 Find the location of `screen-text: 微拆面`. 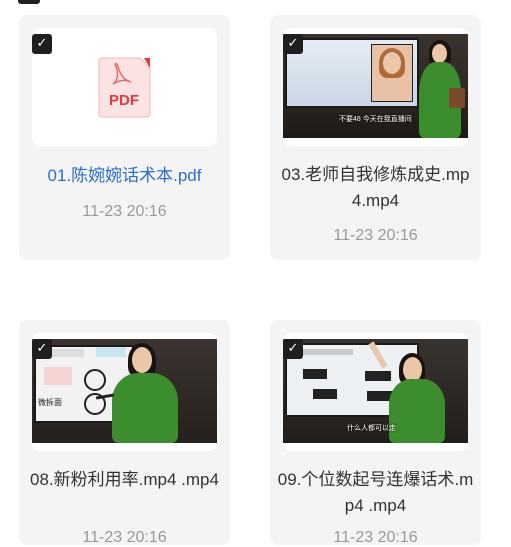

screen-text: 微拆面 is located at coordinates (50, 402).